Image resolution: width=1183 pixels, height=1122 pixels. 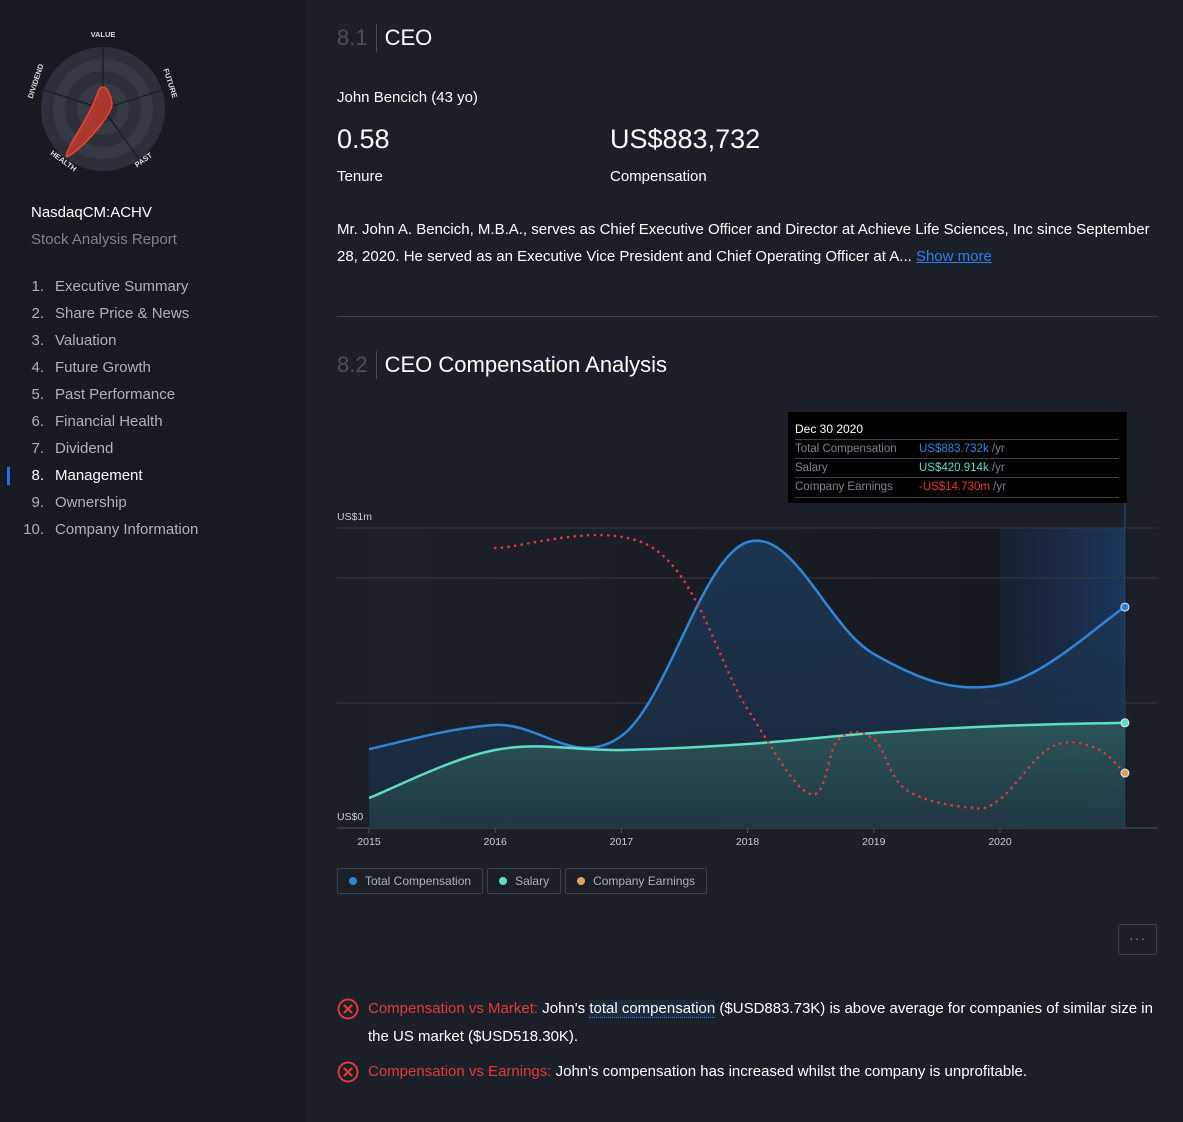 What do you see at coordinates (350, 817) in the screenshot?
I see `y-tick-label: US$0` at bounding box center [350, 817].